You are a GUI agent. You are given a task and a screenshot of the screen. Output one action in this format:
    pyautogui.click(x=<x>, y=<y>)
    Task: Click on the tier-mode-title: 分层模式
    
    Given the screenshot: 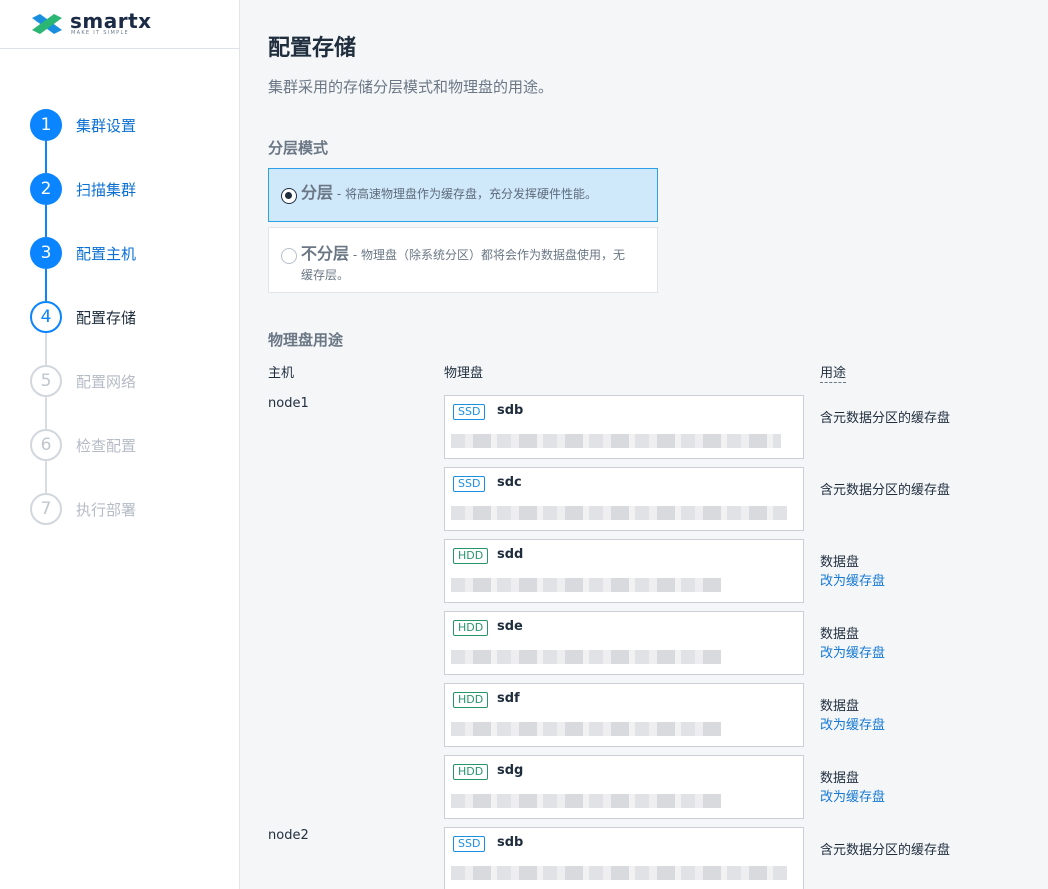 What is the action you would take?
    pyautogui.click(x=298, y=148)
    